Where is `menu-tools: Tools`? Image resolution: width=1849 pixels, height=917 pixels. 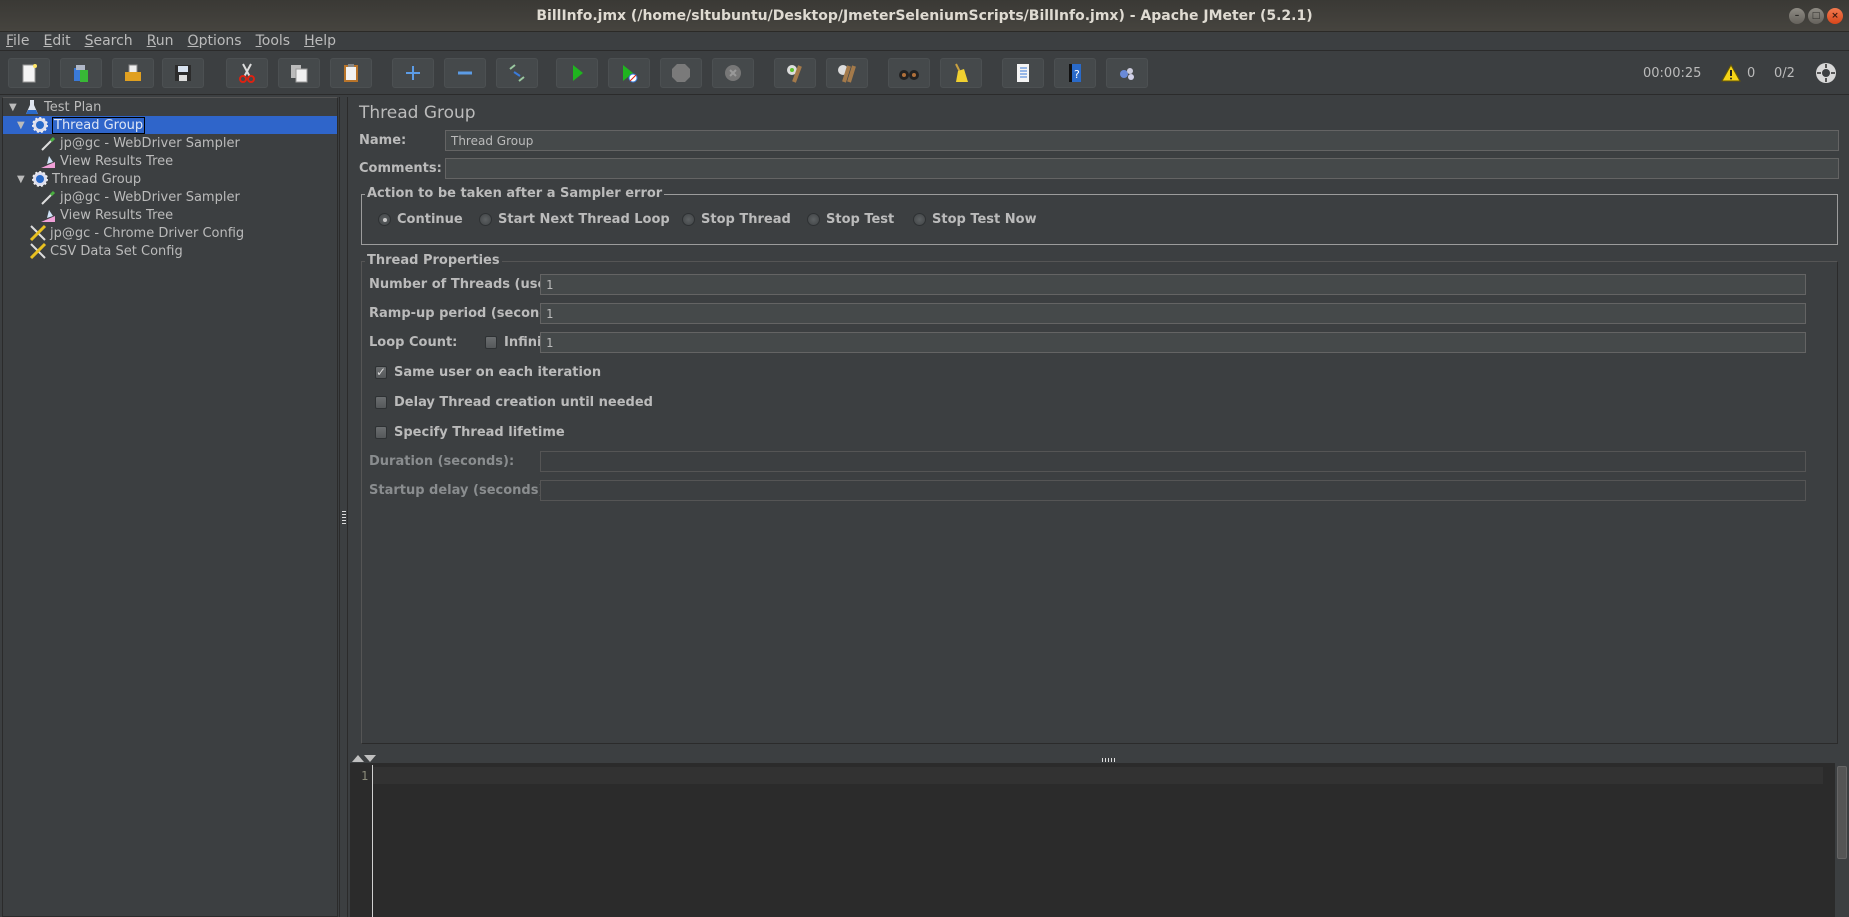
menu-tools: Tools is located at coordinates (273, 41).